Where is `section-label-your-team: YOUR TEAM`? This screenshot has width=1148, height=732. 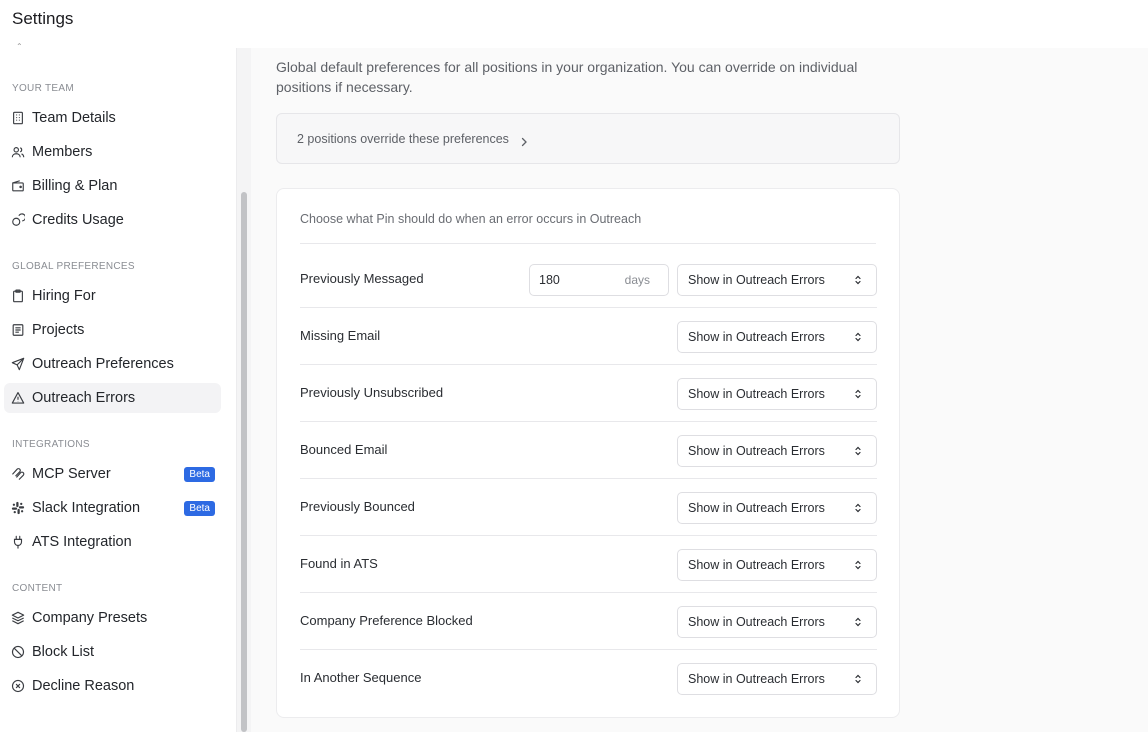
section-label-your-team: YOUR TEAM is located at coordinates (43, 88).